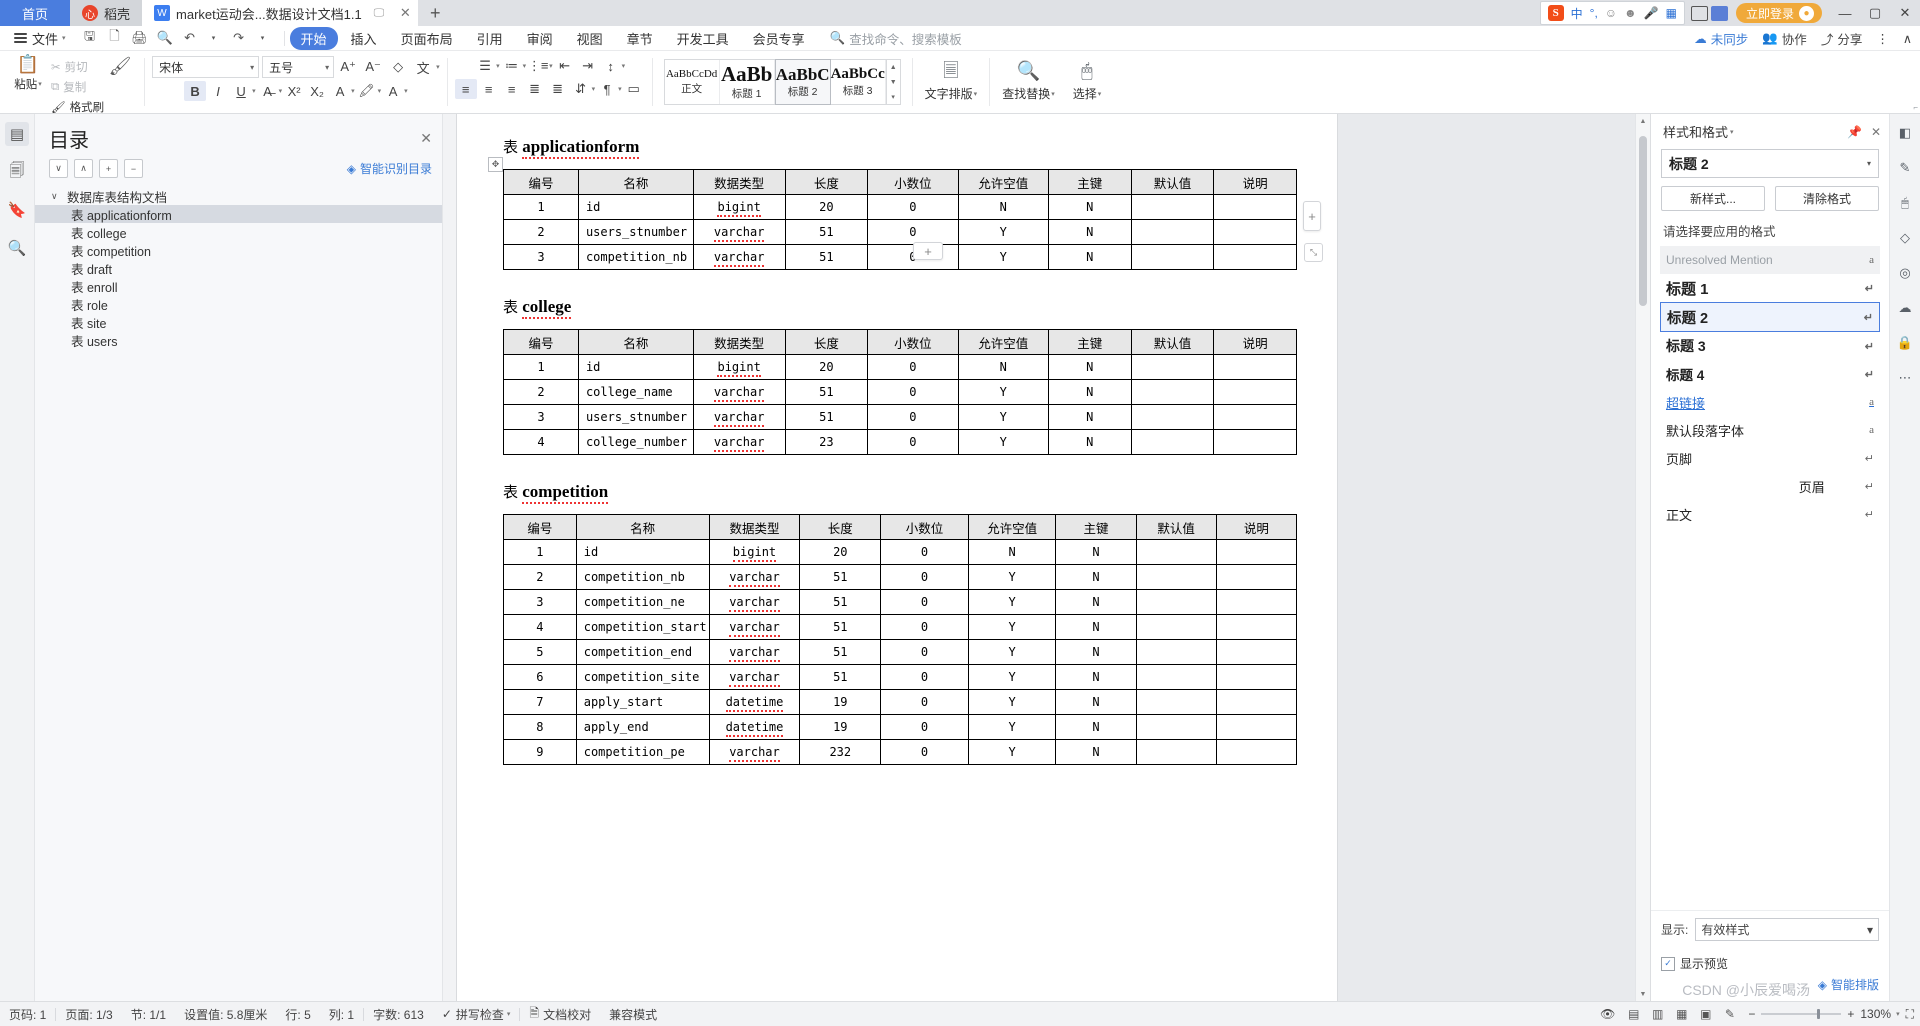 This screenshot has width=1920, height=1026. I want to click on qat-more-icon: ▾, so click(263, 38).